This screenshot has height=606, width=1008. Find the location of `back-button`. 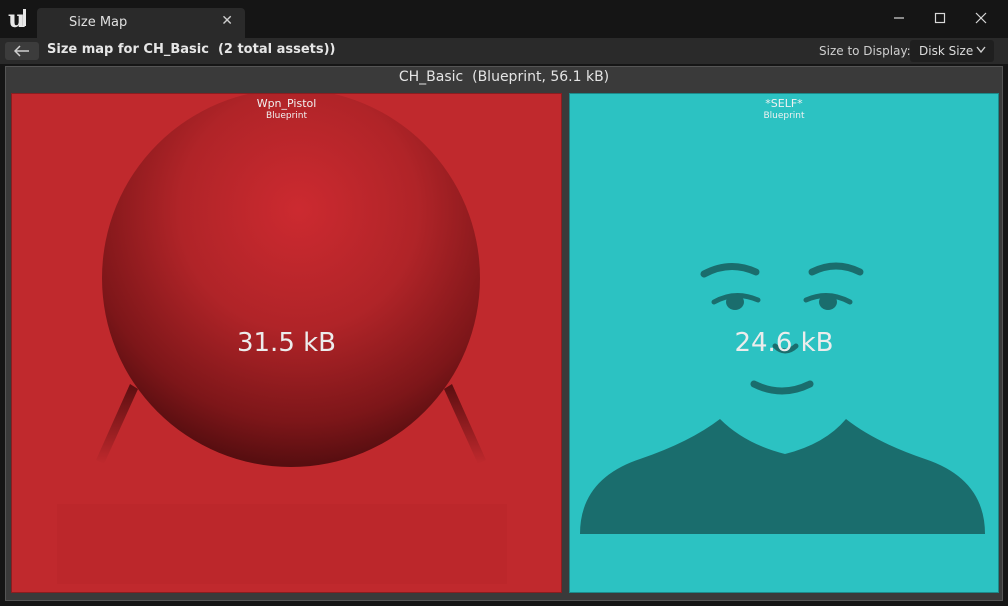

back-button is located at coordinates (22, 51).